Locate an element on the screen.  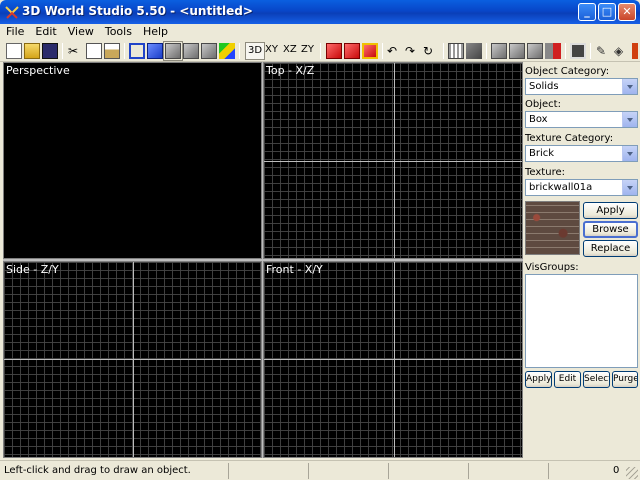
rotate-y-icon: ↷ is located at coordinates (413, 51).